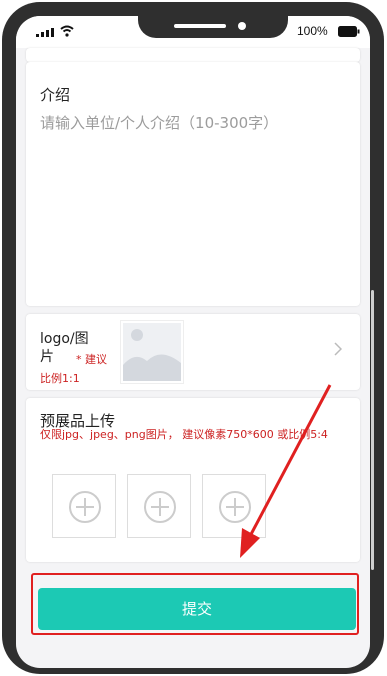 This screenshot has height=676, width=387. I want to click on image-placeholder-icon, so click(152, 352).